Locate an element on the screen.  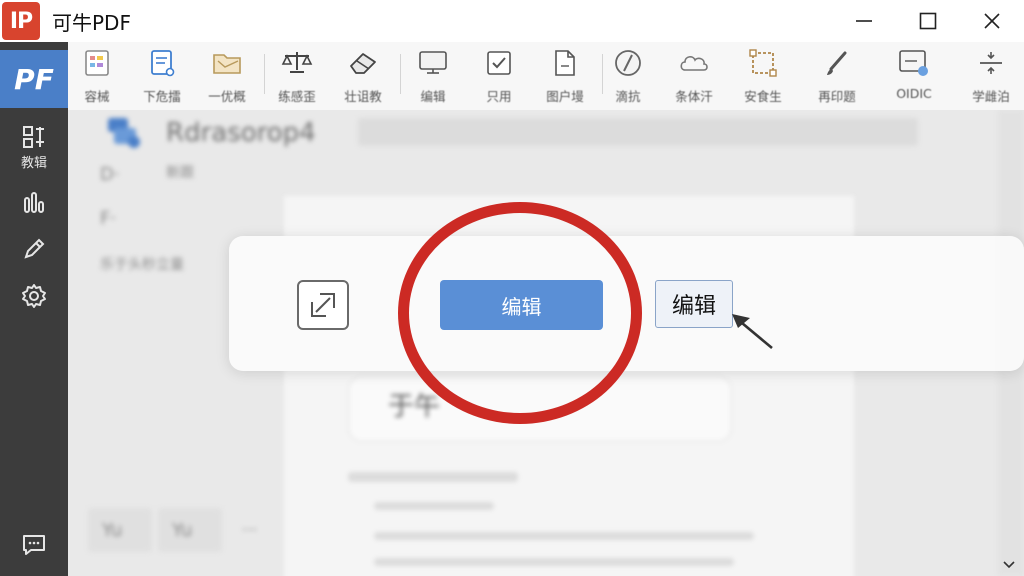
tool-brush: 再印题 is located at coordinates (837, 77).